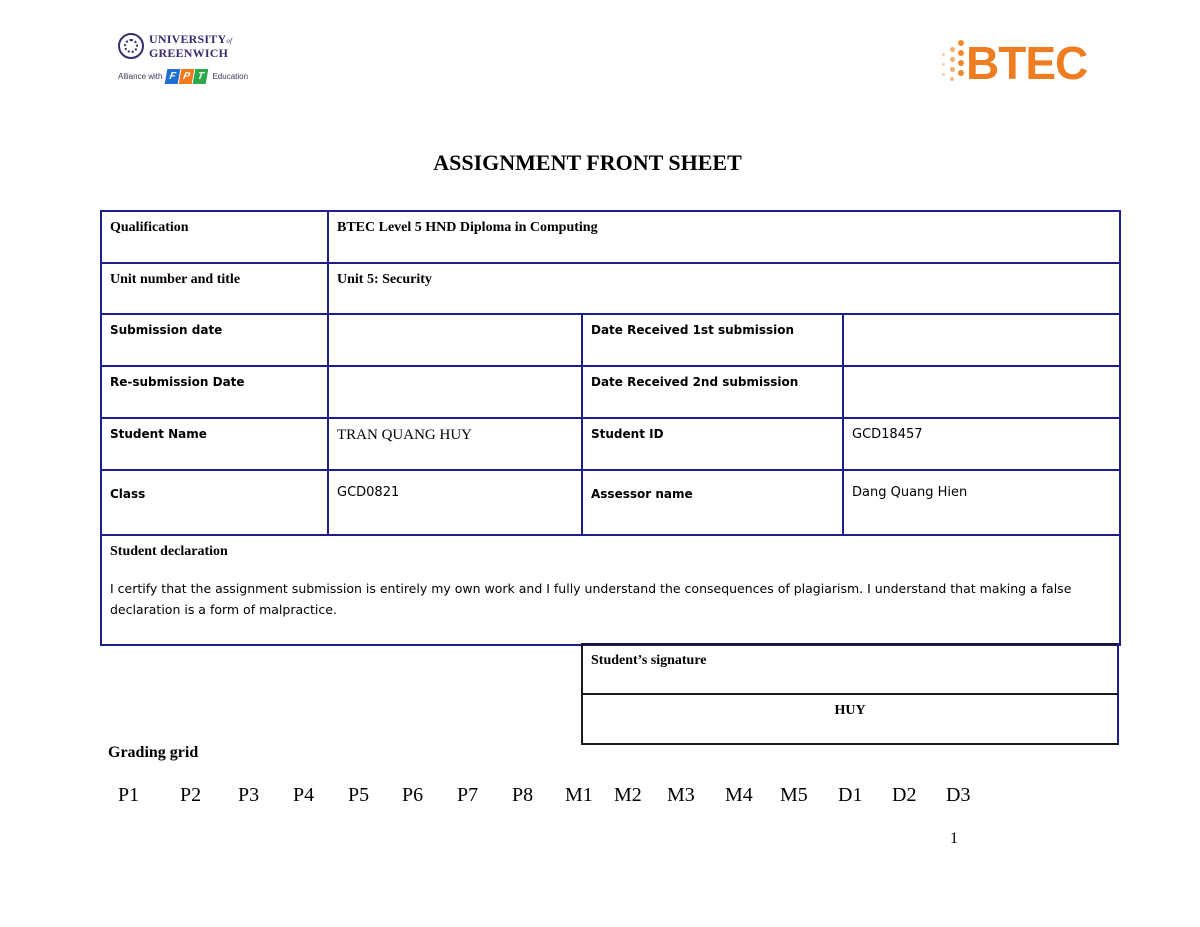 This screenshot has height=927, width=1200. Describe the element at coordinates (201, 76) in the screenshot. I see `fpt-letter-t: T` at that location.